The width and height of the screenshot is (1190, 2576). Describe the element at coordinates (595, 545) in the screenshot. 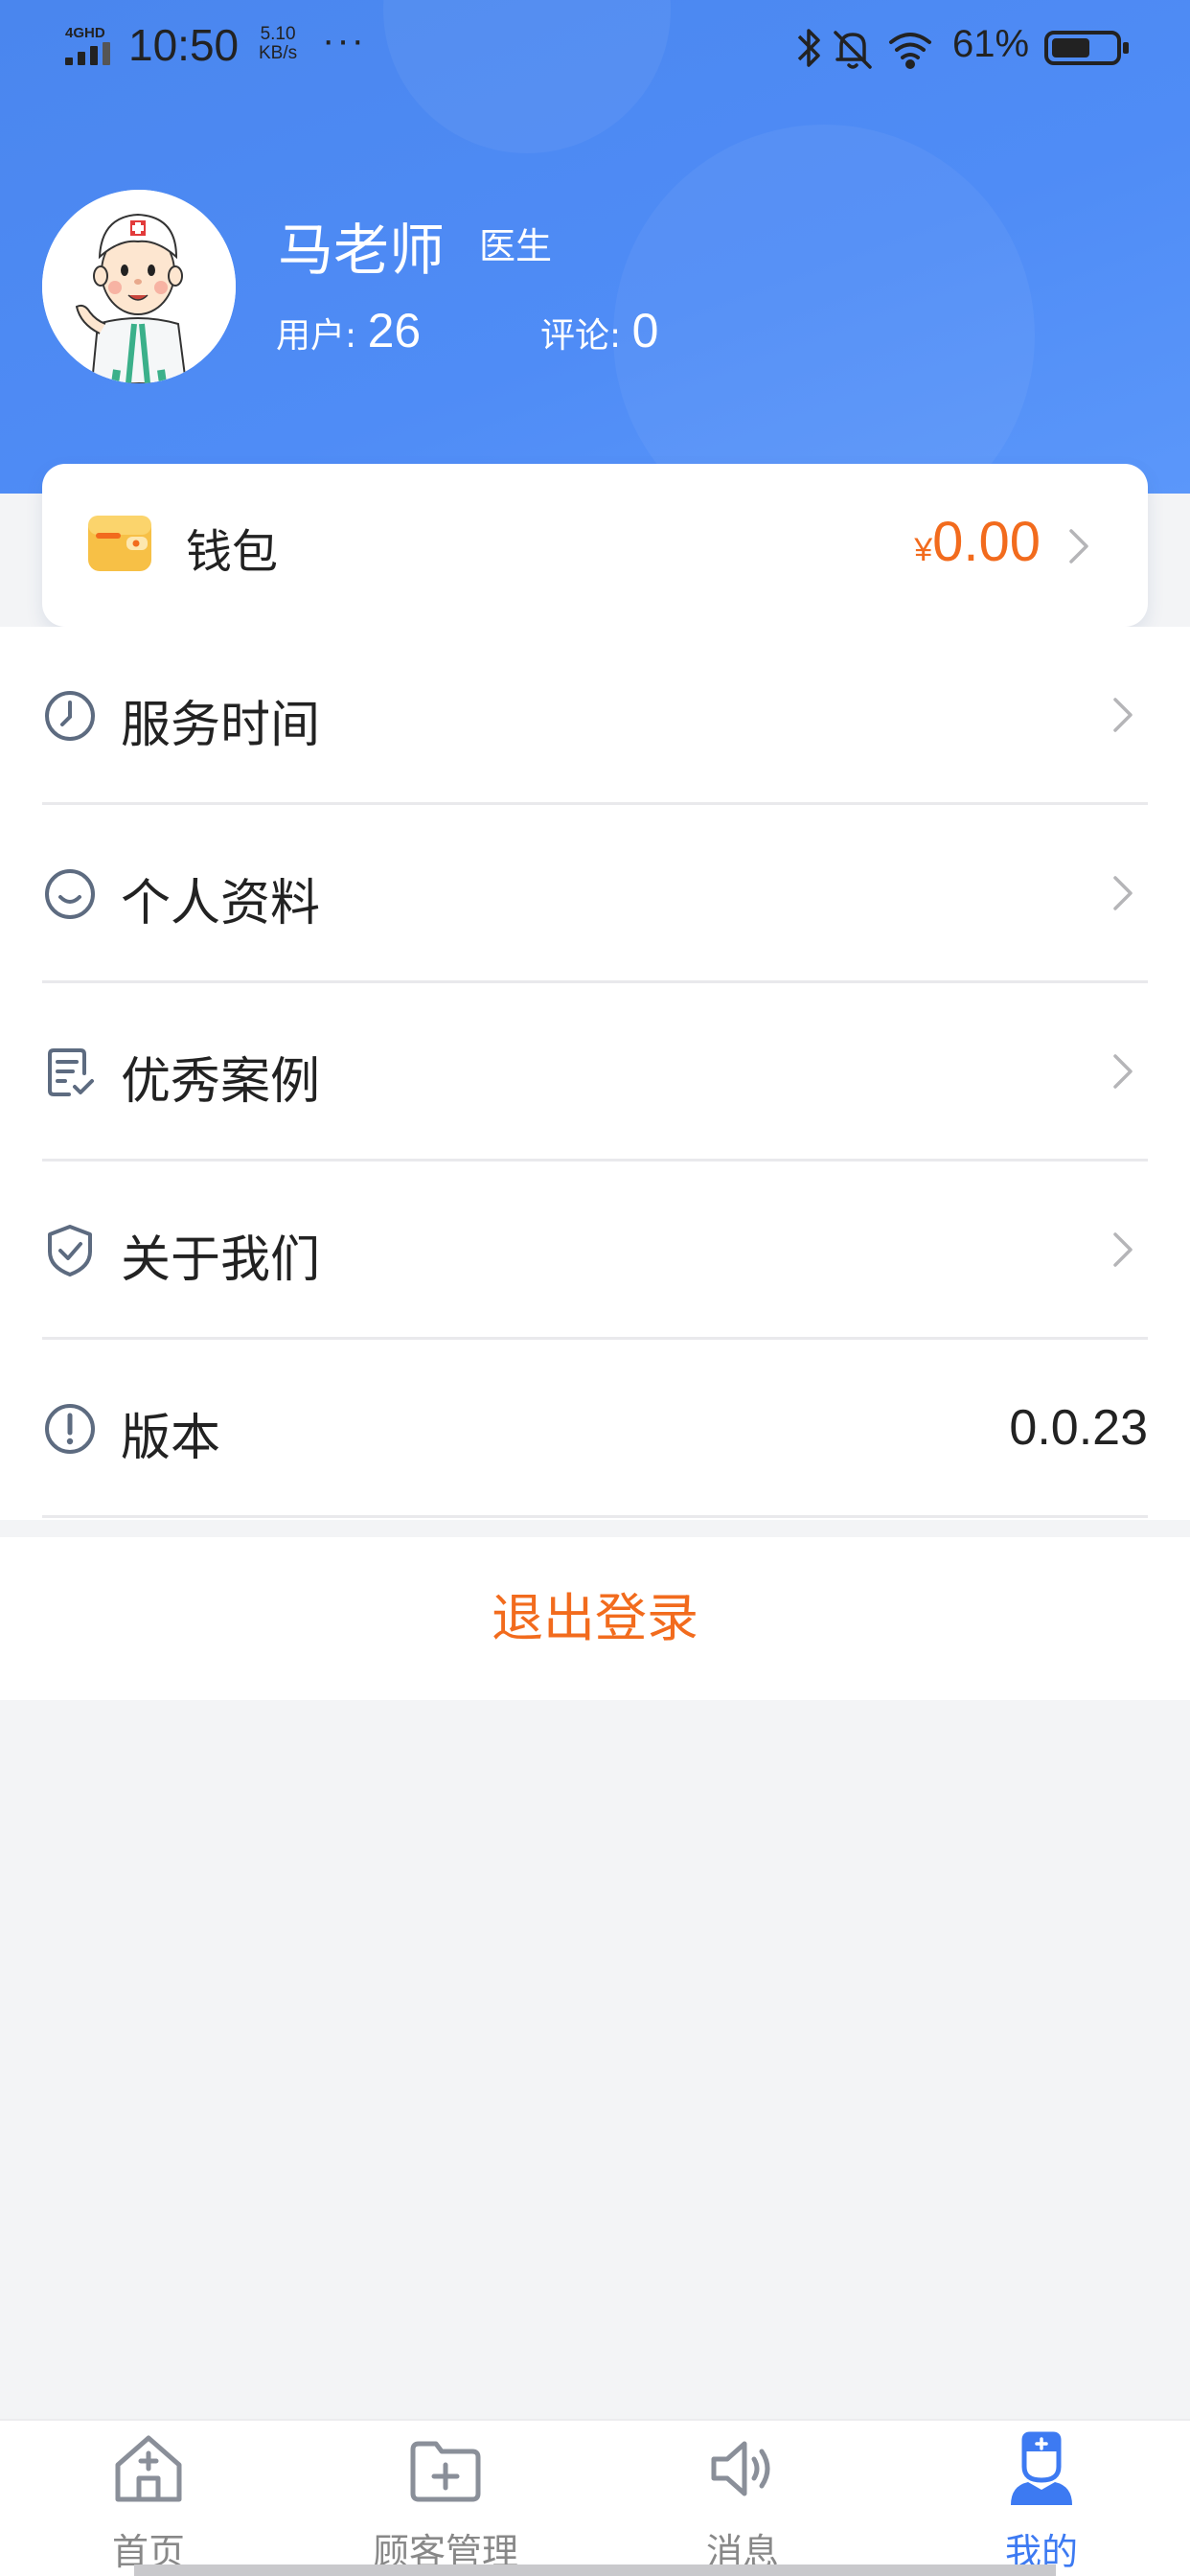

I see `wallet-card: 钱包 ¥0.00` at that location.